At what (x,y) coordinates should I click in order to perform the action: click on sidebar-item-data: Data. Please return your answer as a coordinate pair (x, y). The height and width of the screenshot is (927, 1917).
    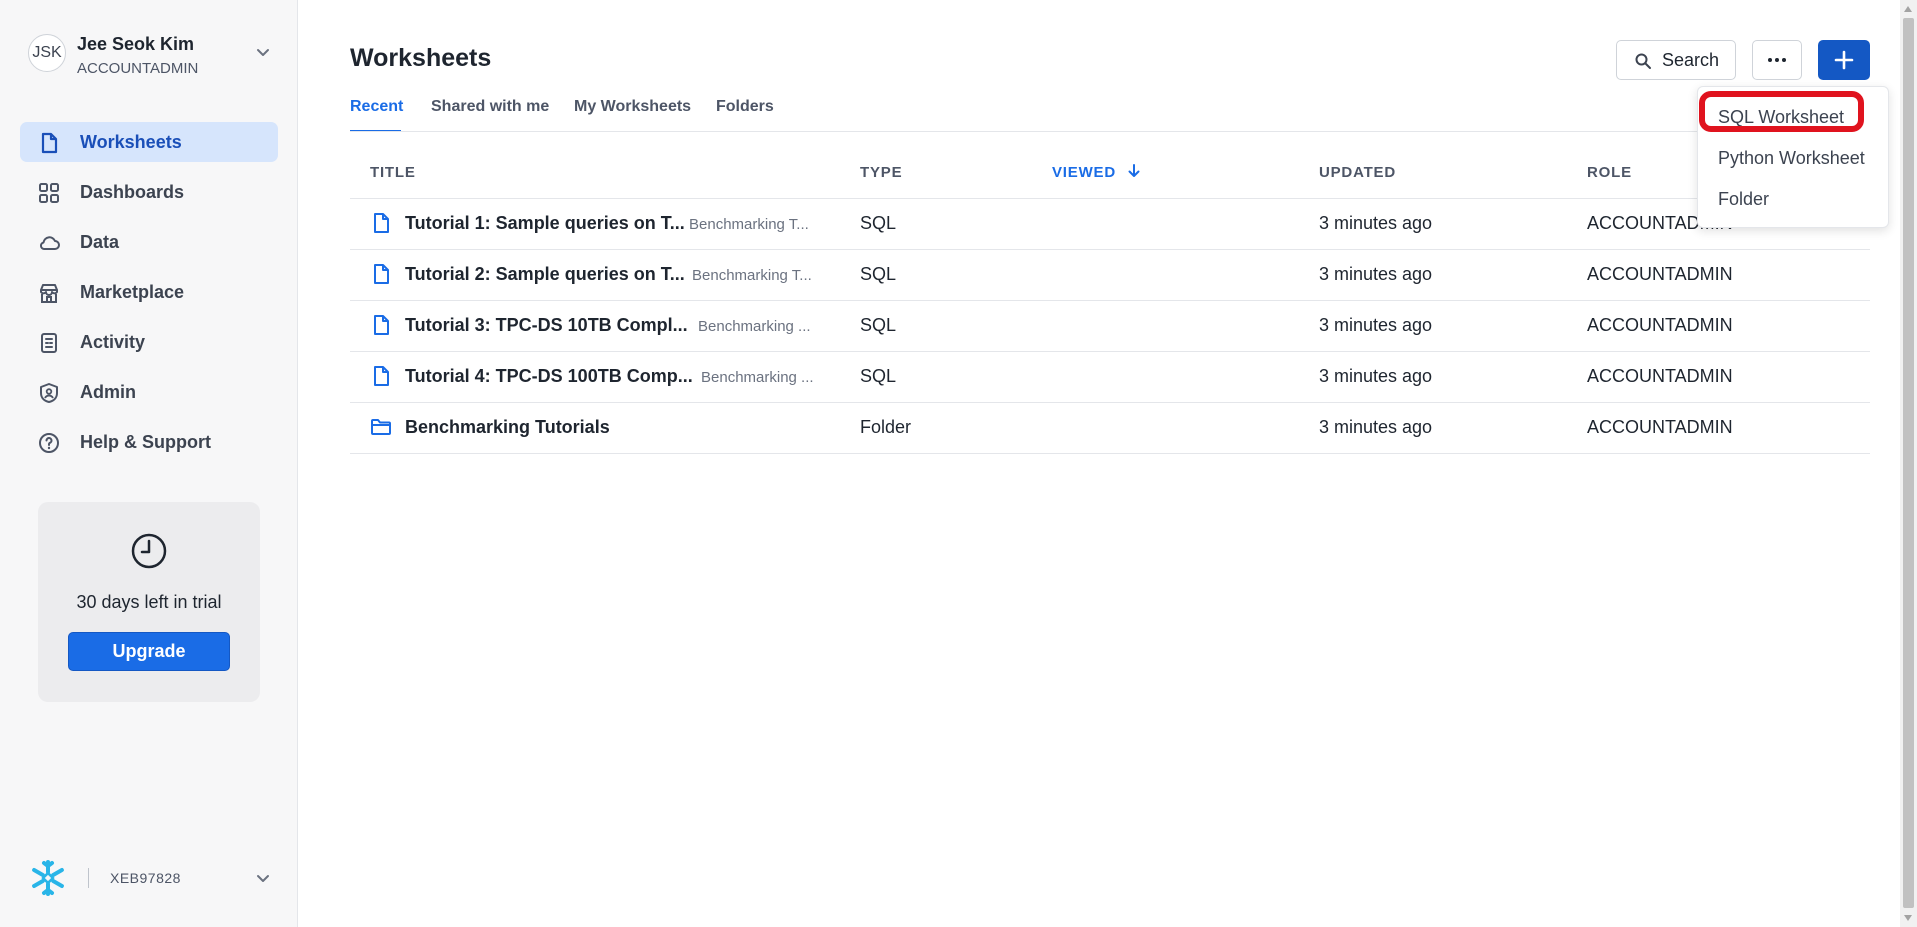
    Looking at the image, I should click on (149, 242).